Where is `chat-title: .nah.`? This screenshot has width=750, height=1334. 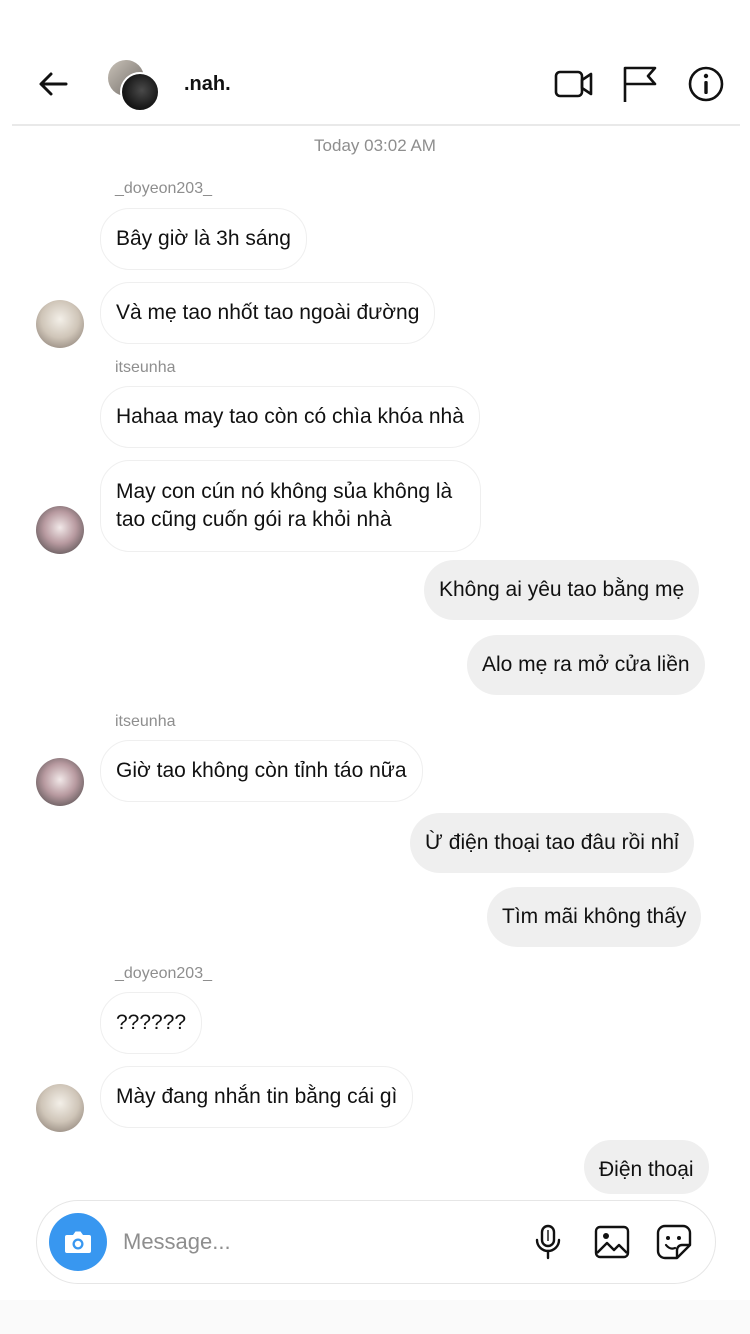 chat-title: .nah. is located at coordinates (207, 84).